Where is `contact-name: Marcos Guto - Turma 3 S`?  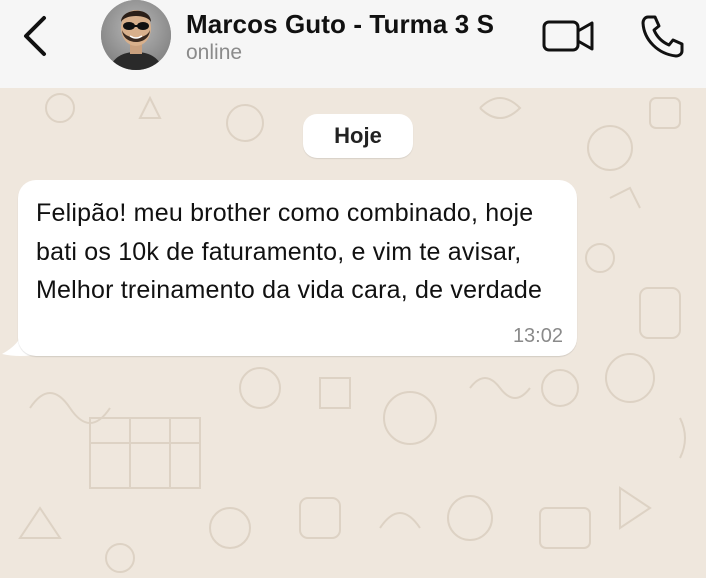
contact-name: Marcos Guto - Turma 3 S is located at coordinates (340, 24).